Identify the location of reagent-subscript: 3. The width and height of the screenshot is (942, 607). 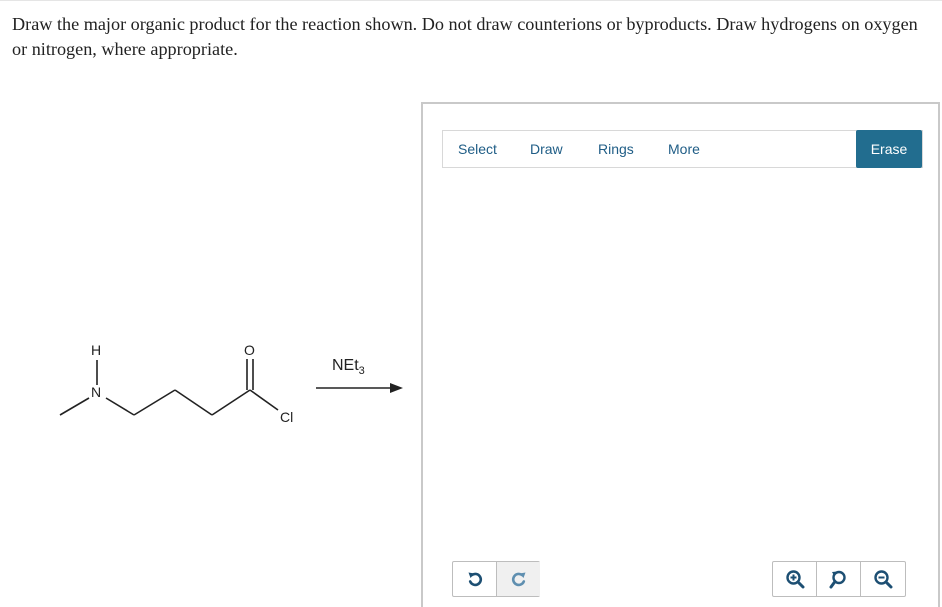
(362, 371).